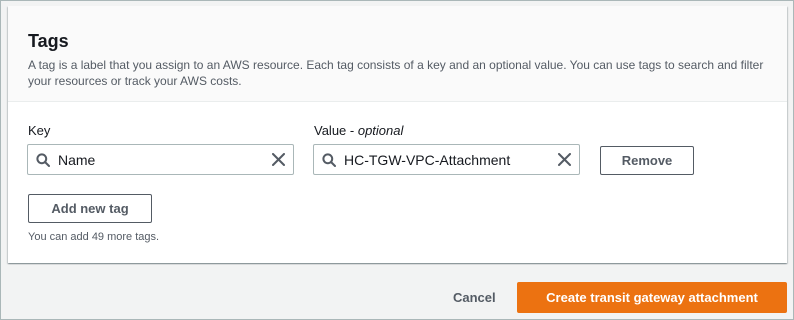 This screenshot has width=794, height=320. What do you see at coordinates (90, 208) in the screenshot?
I see `add-new-tag-button: Add new tag` at bounding box center [90, 208].